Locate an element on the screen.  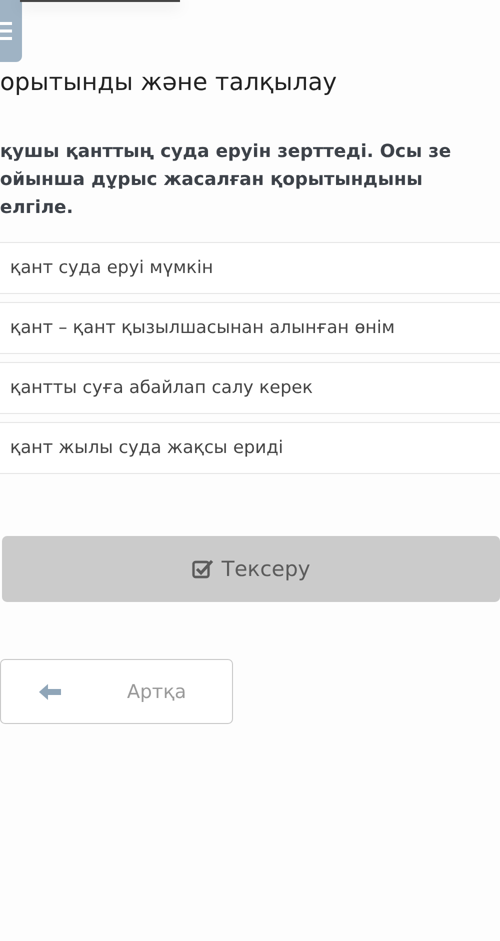
question-text: қушы қанттың суда еруін зерттеді. Осы зе ойынша дұрыс жасалған қорытындыны елгіле. is located at coordinates (226, 180).